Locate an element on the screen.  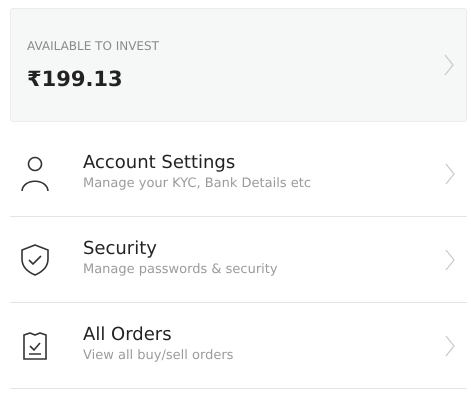
menu-title: Security is located at coordinates (120, 248).